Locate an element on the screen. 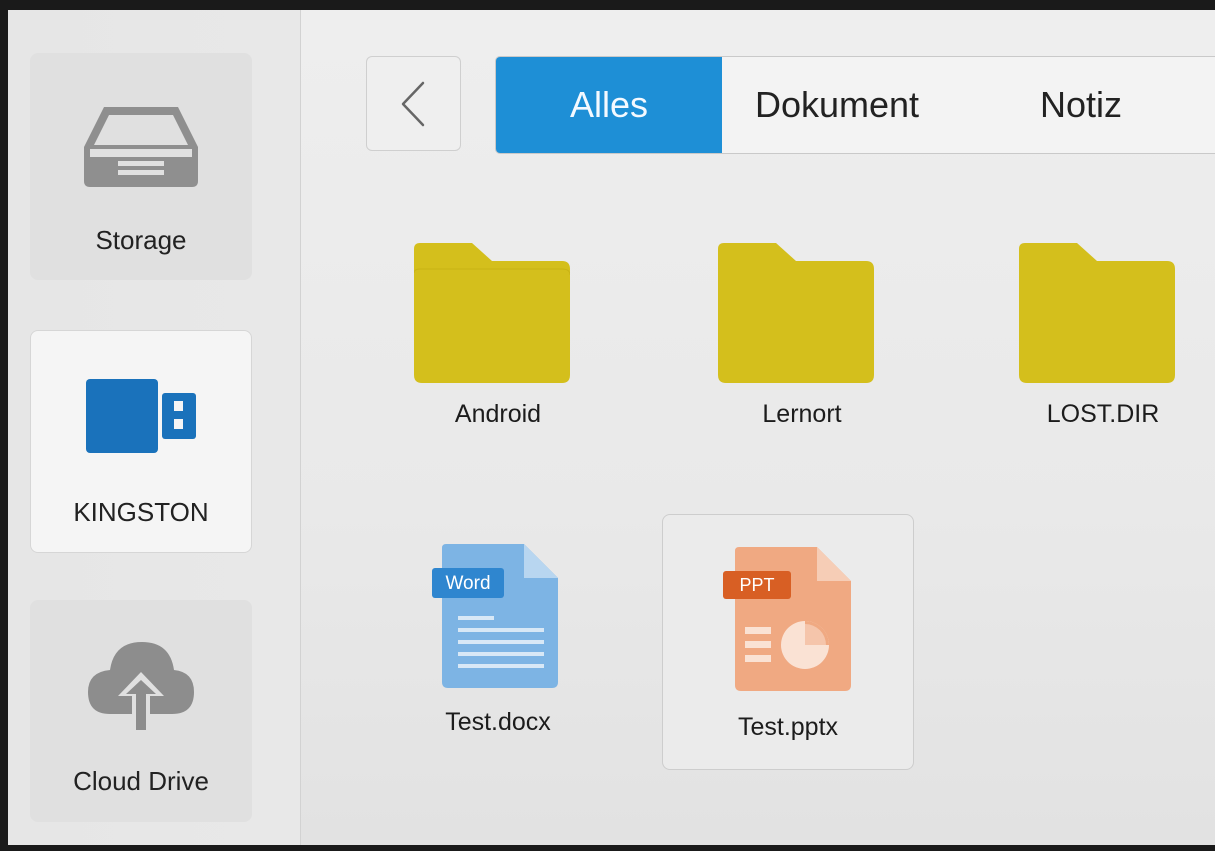 The image size is (1215, 851). filter-tabs: Alles Dokument Notiz is located at coordinates (855, 105).